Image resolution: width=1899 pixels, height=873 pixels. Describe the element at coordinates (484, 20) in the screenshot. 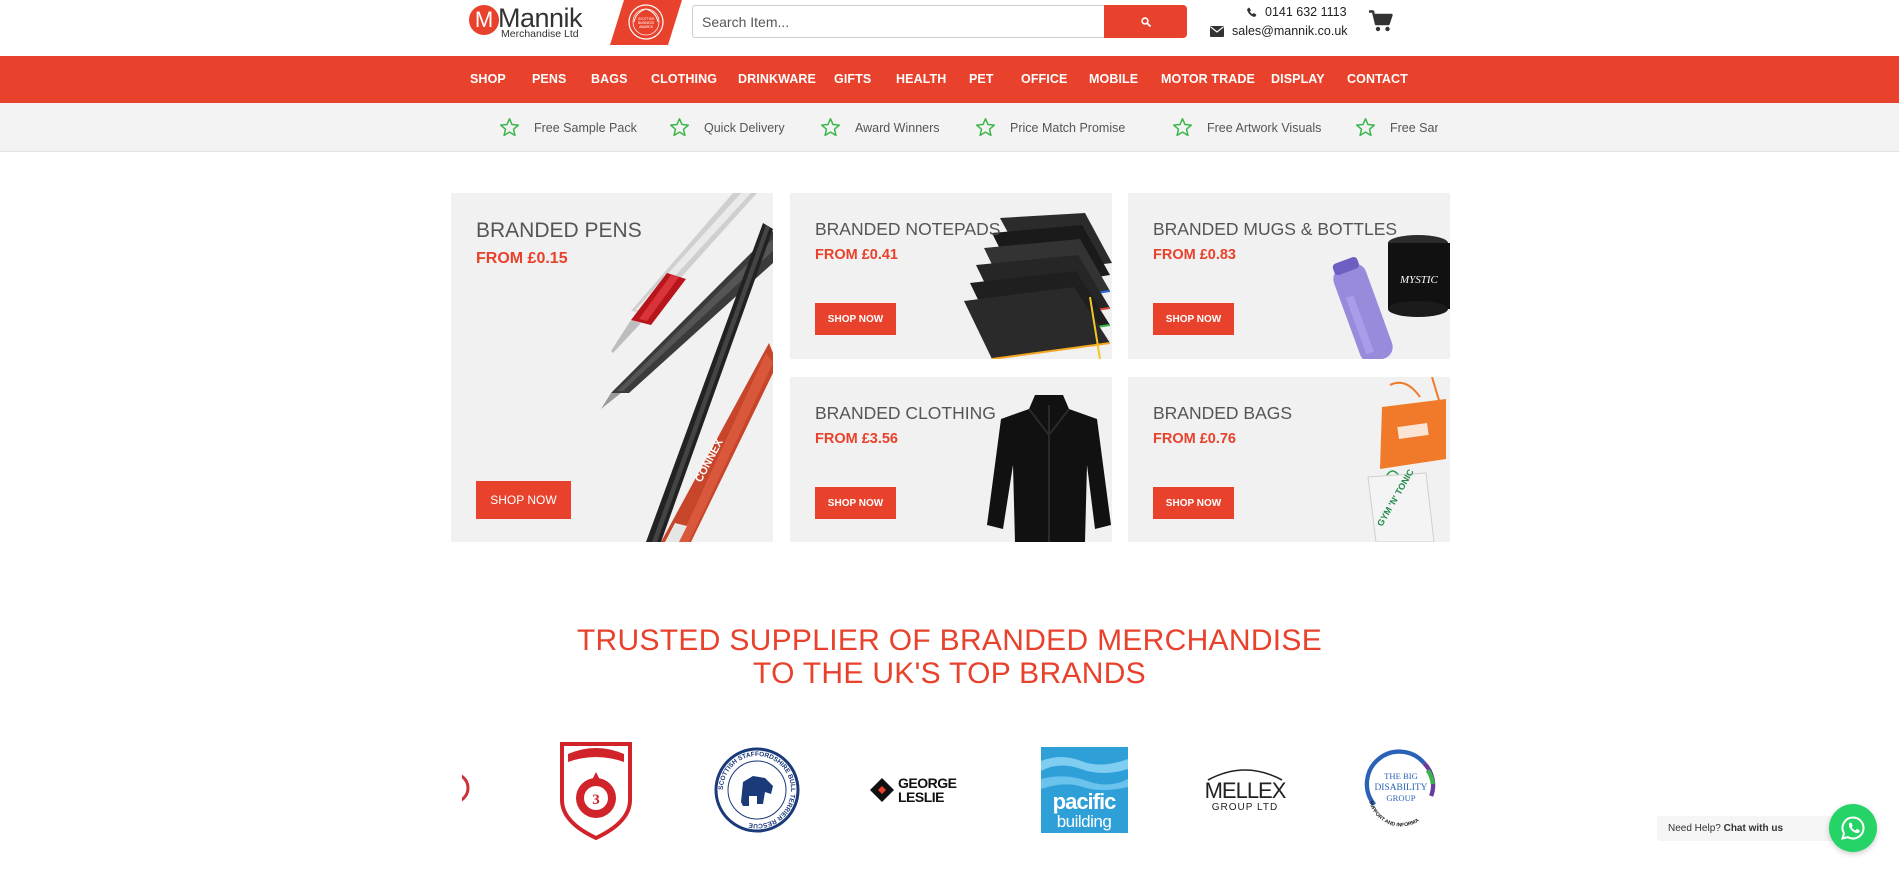

I see `logo-mark: M` at that location.